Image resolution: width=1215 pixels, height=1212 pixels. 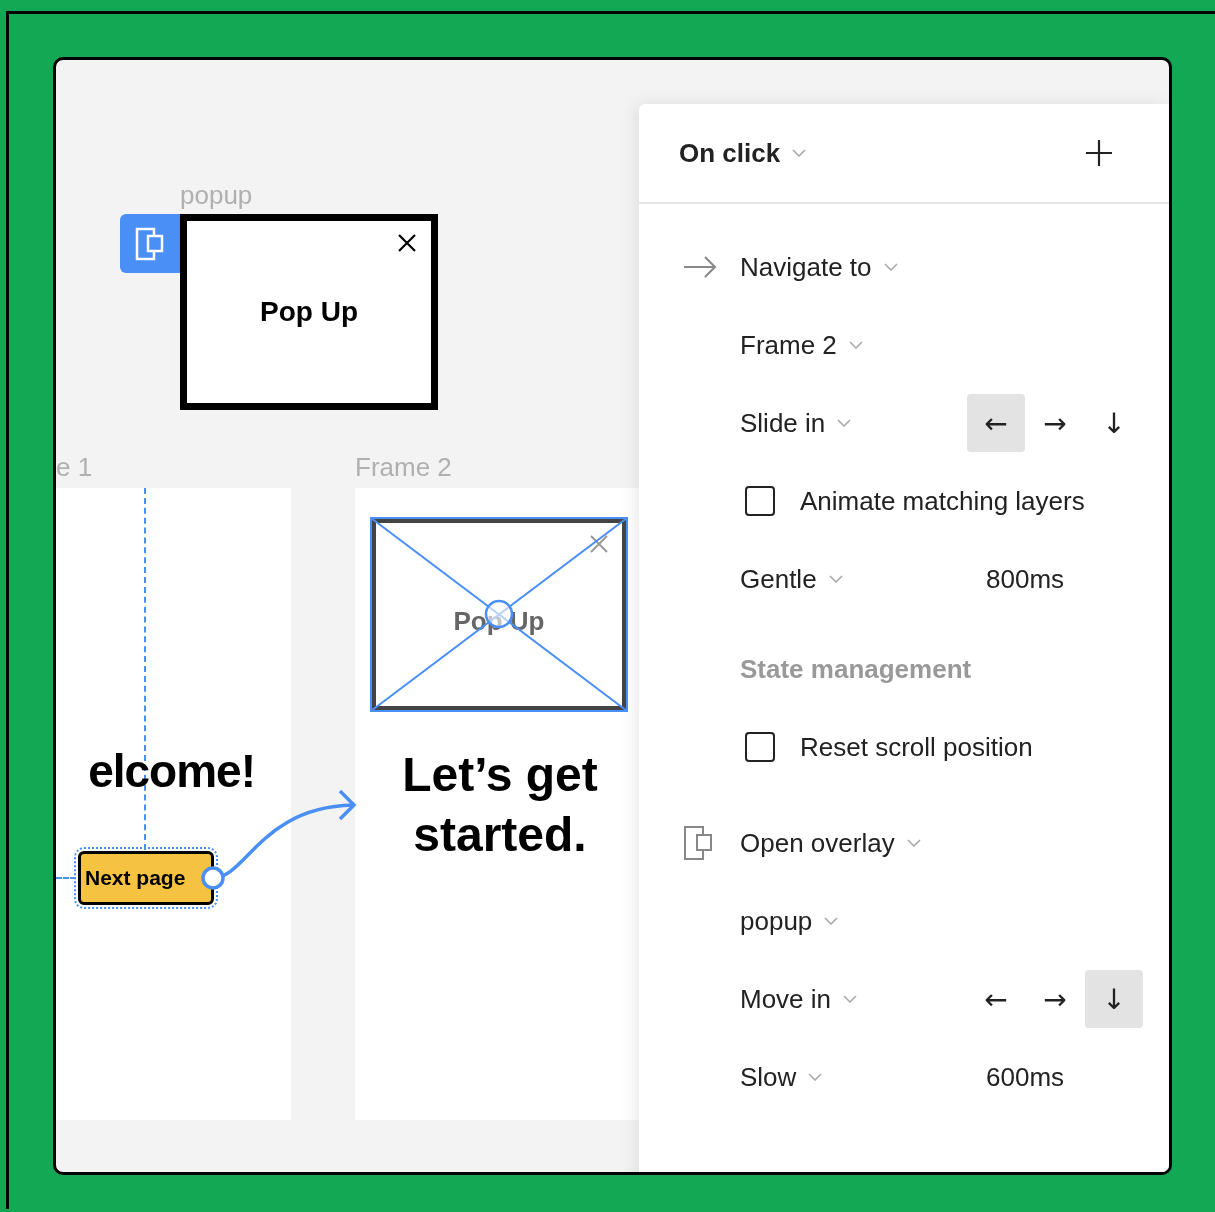 I want to click on arrow-right-icon, so click(x=700, y=267).